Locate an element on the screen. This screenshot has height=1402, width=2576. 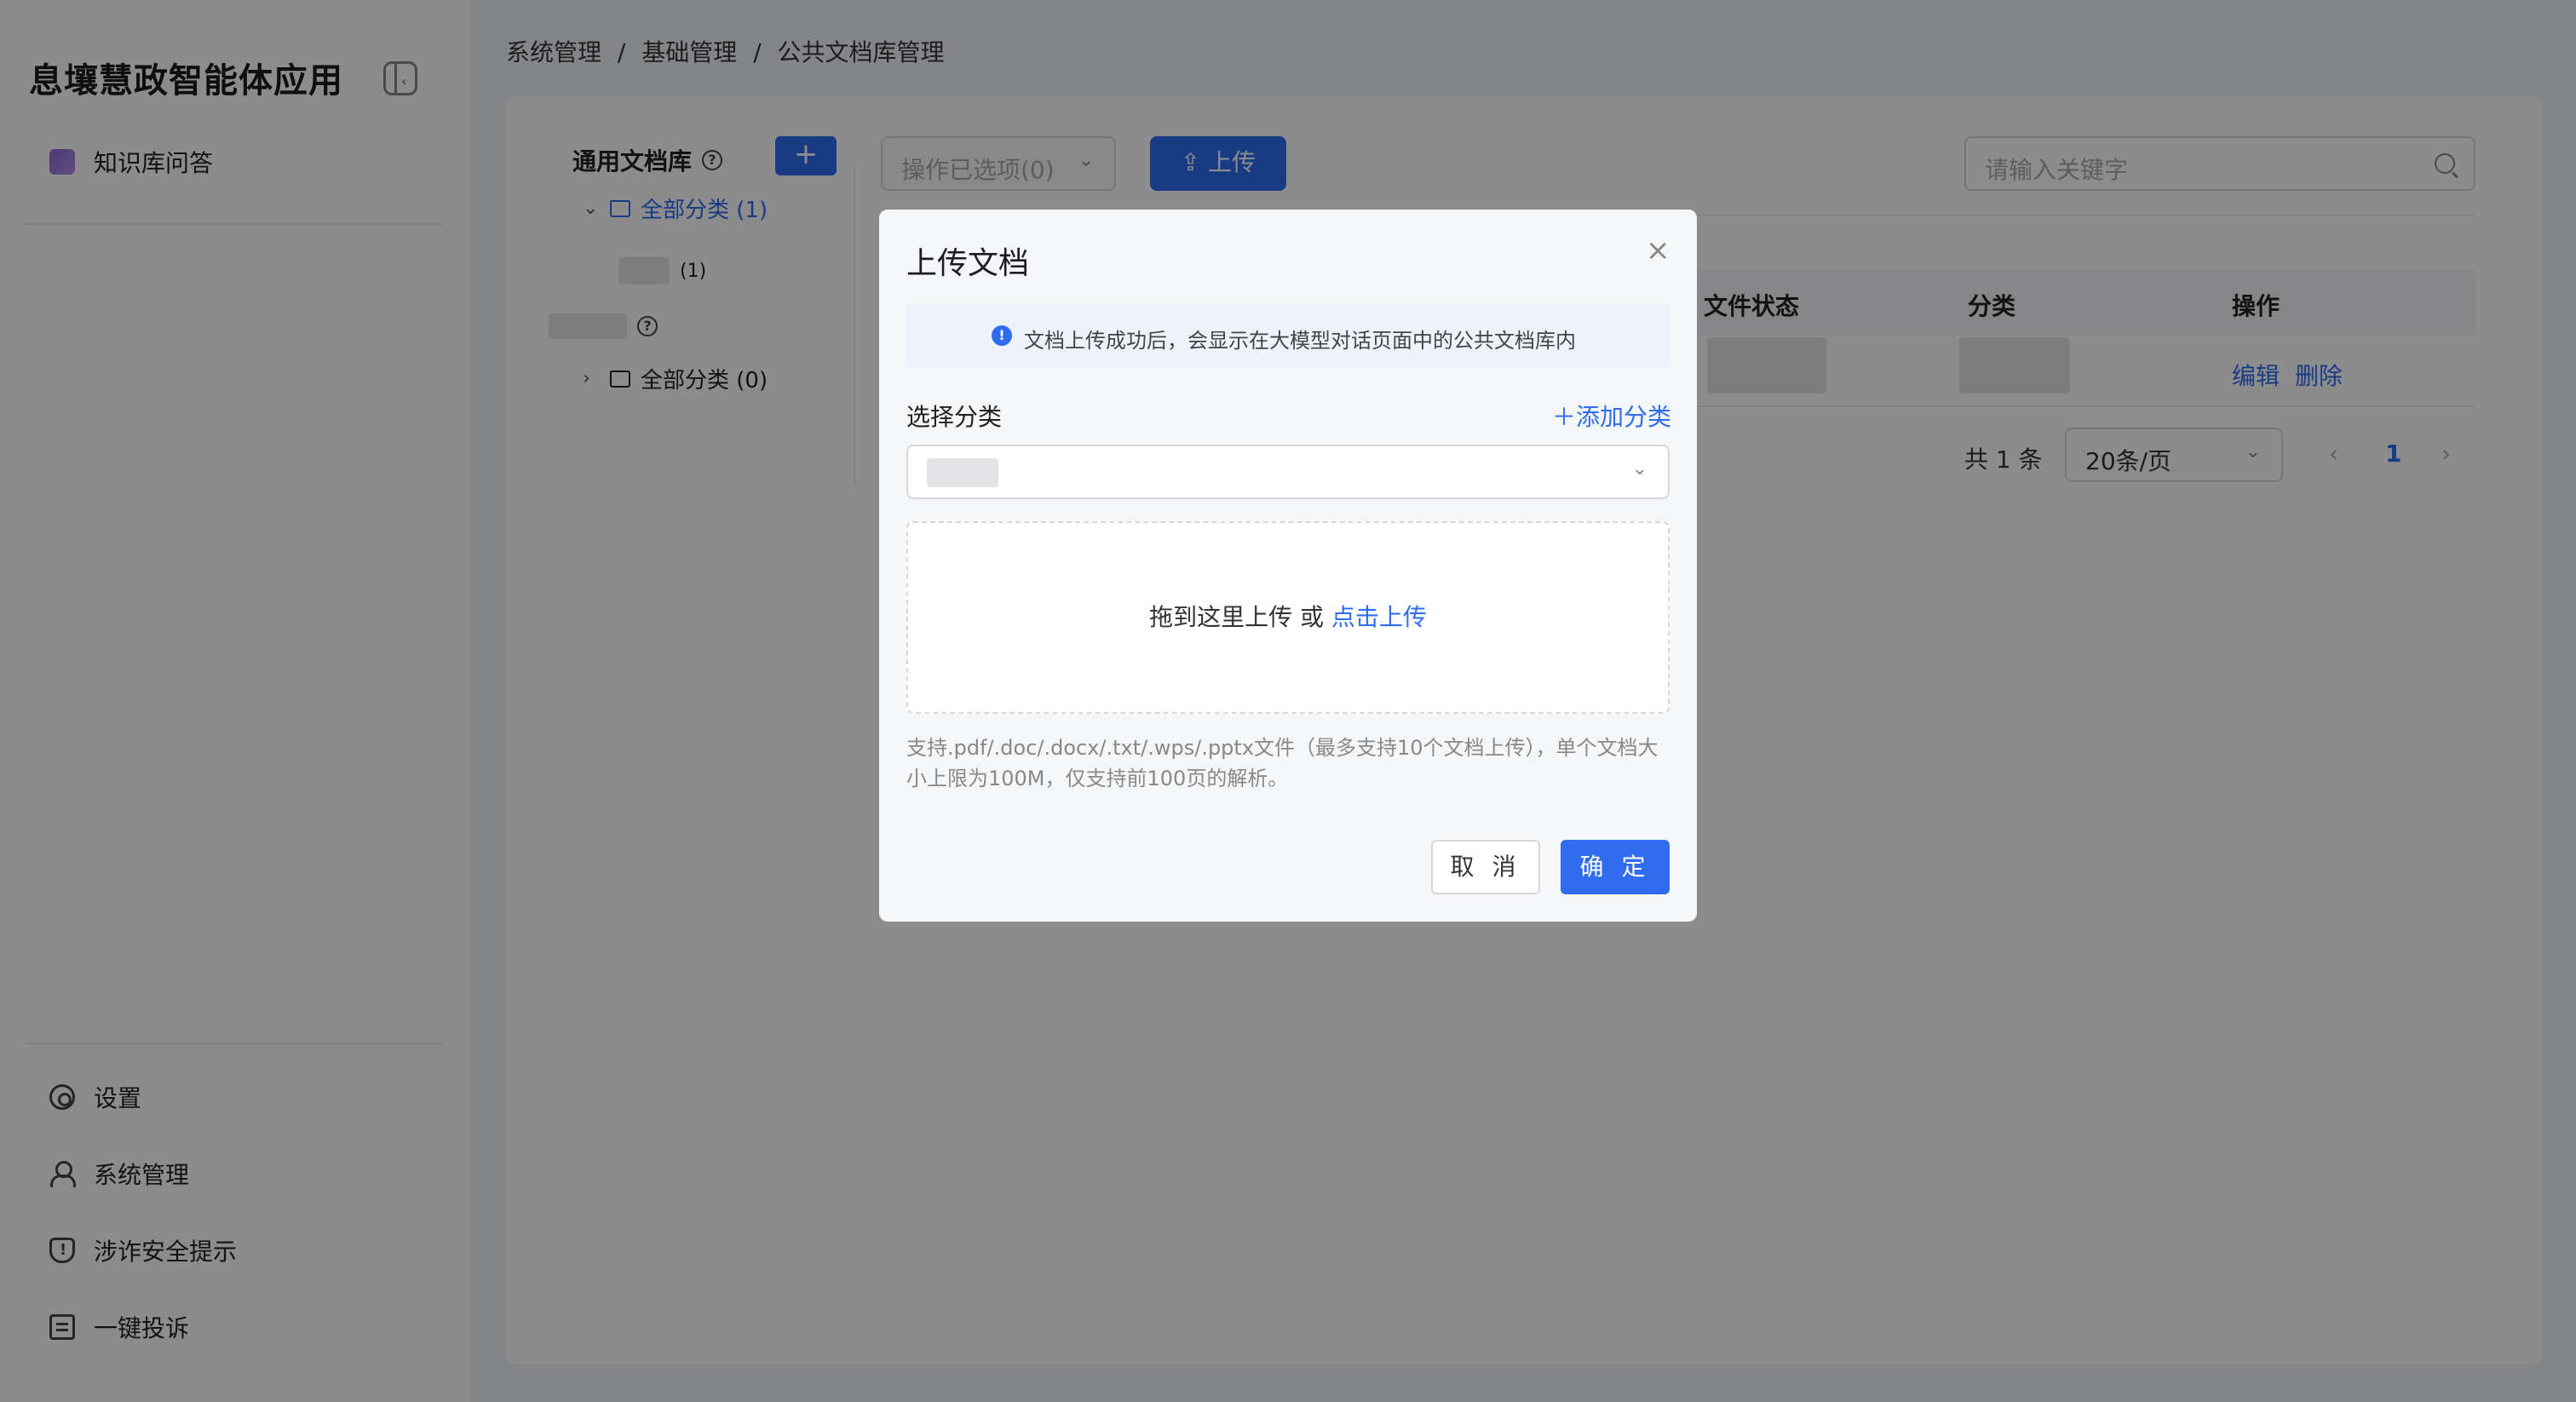
dialog-title: 上传文档 is located at coordinates (968, 263).